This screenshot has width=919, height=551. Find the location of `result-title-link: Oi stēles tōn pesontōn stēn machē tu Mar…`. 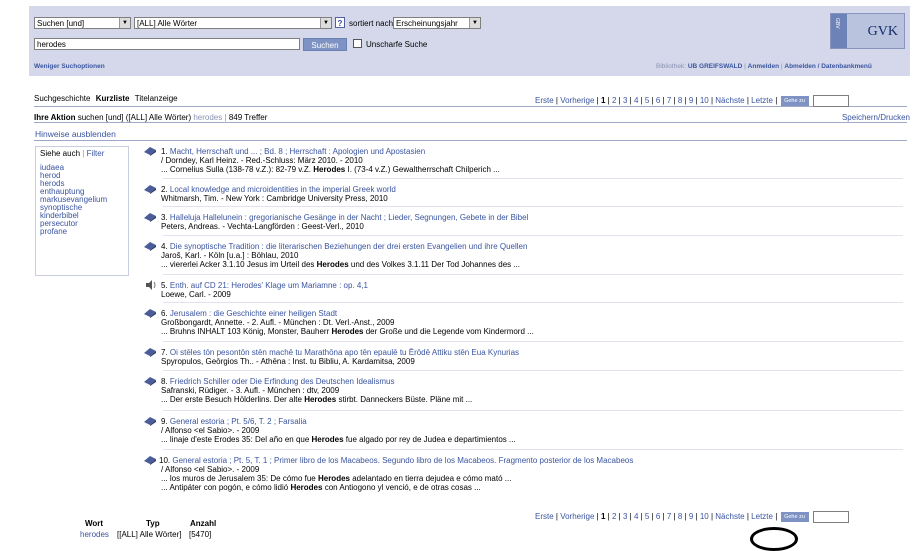

result-title-link: Oi stēles tōn pesontōn stēn machē tu Mar… is located at coordinates (344, 352).